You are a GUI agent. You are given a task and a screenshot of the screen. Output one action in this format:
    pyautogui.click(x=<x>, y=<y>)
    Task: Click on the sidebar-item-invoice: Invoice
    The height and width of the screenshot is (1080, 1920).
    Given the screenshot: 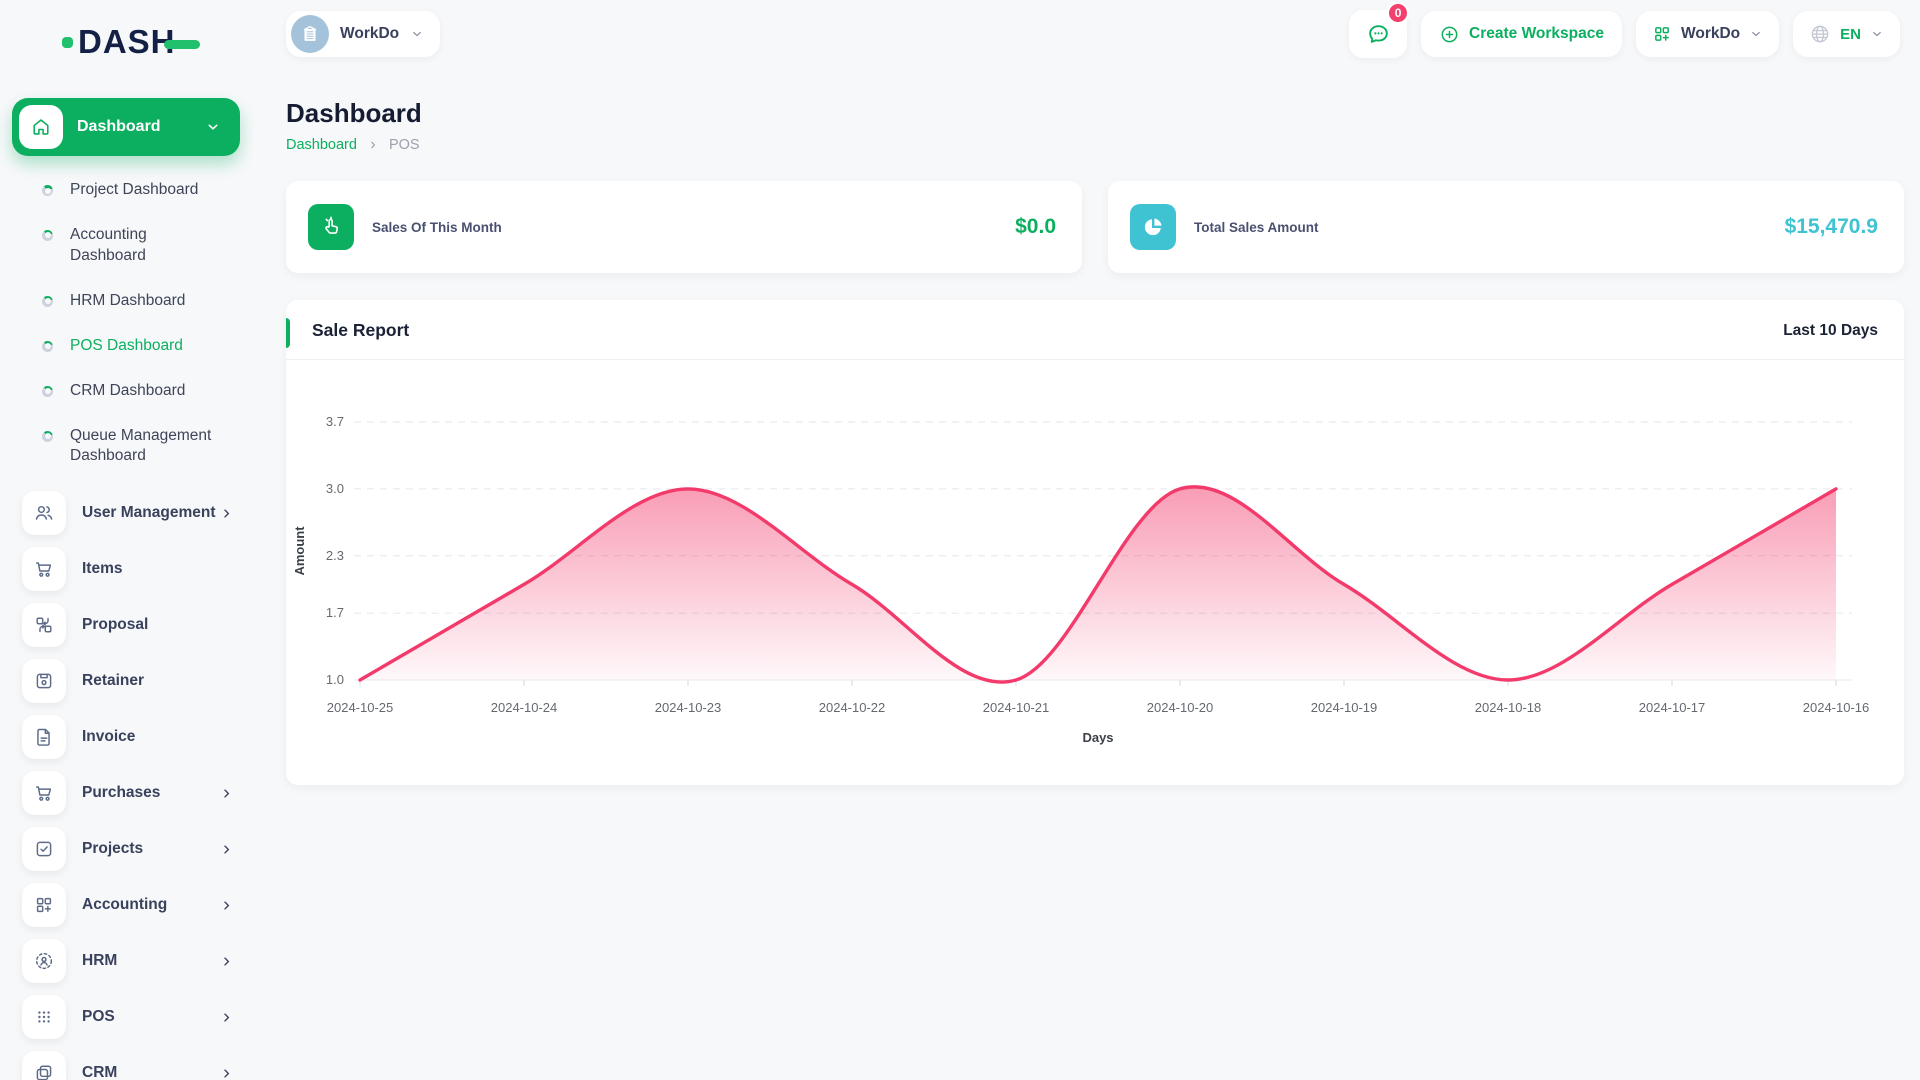 What is the action you would take?
    pyautogui.click(x=131, y=737)
    